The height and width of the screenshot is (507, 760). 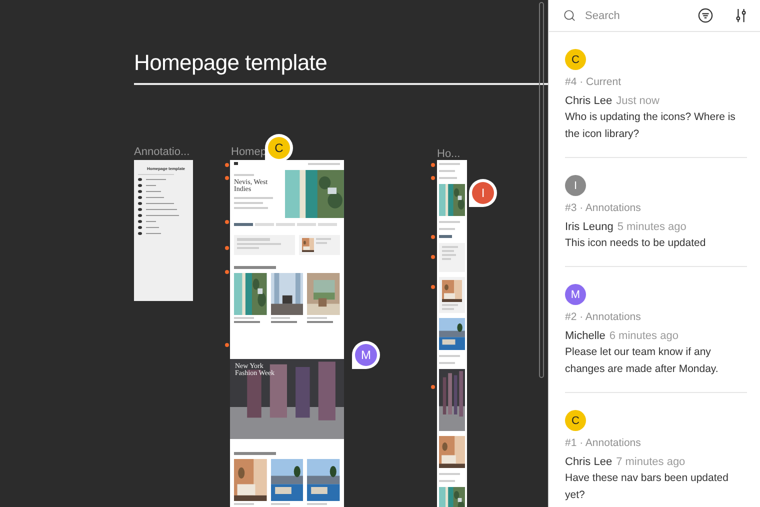 I want to click on avatar: I, so click(x=575, y=185).